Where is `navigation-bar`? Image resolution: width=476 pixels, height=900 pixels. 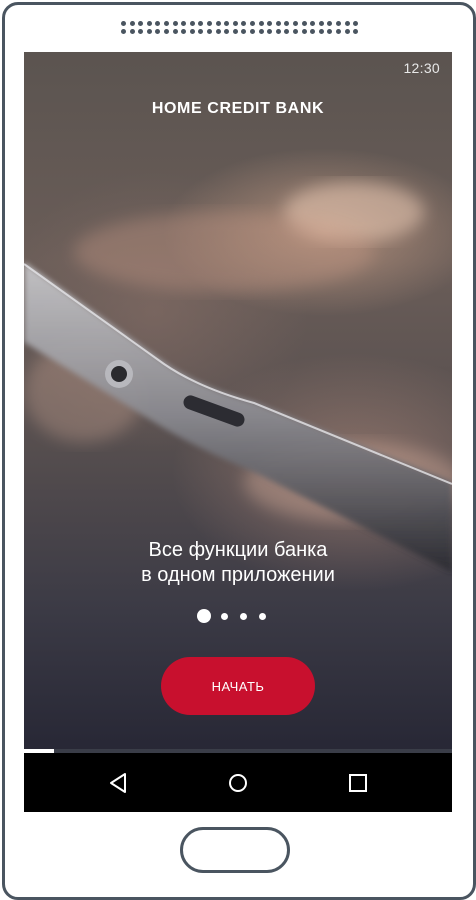
navigation-bar is located at coordinates (238, 782).